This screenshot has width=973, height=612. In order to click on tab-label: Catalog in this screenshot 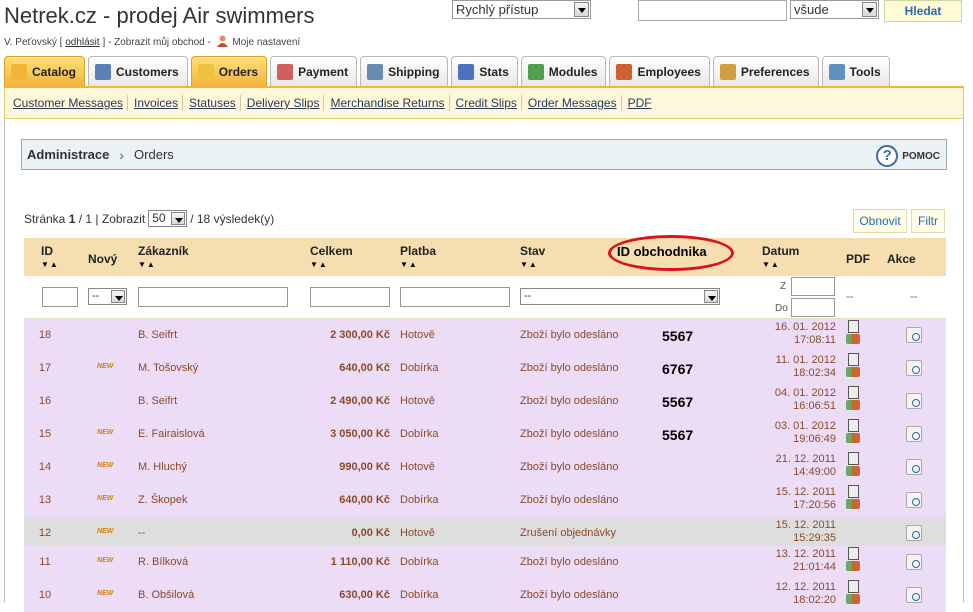, I will do `click(54, 71)`.